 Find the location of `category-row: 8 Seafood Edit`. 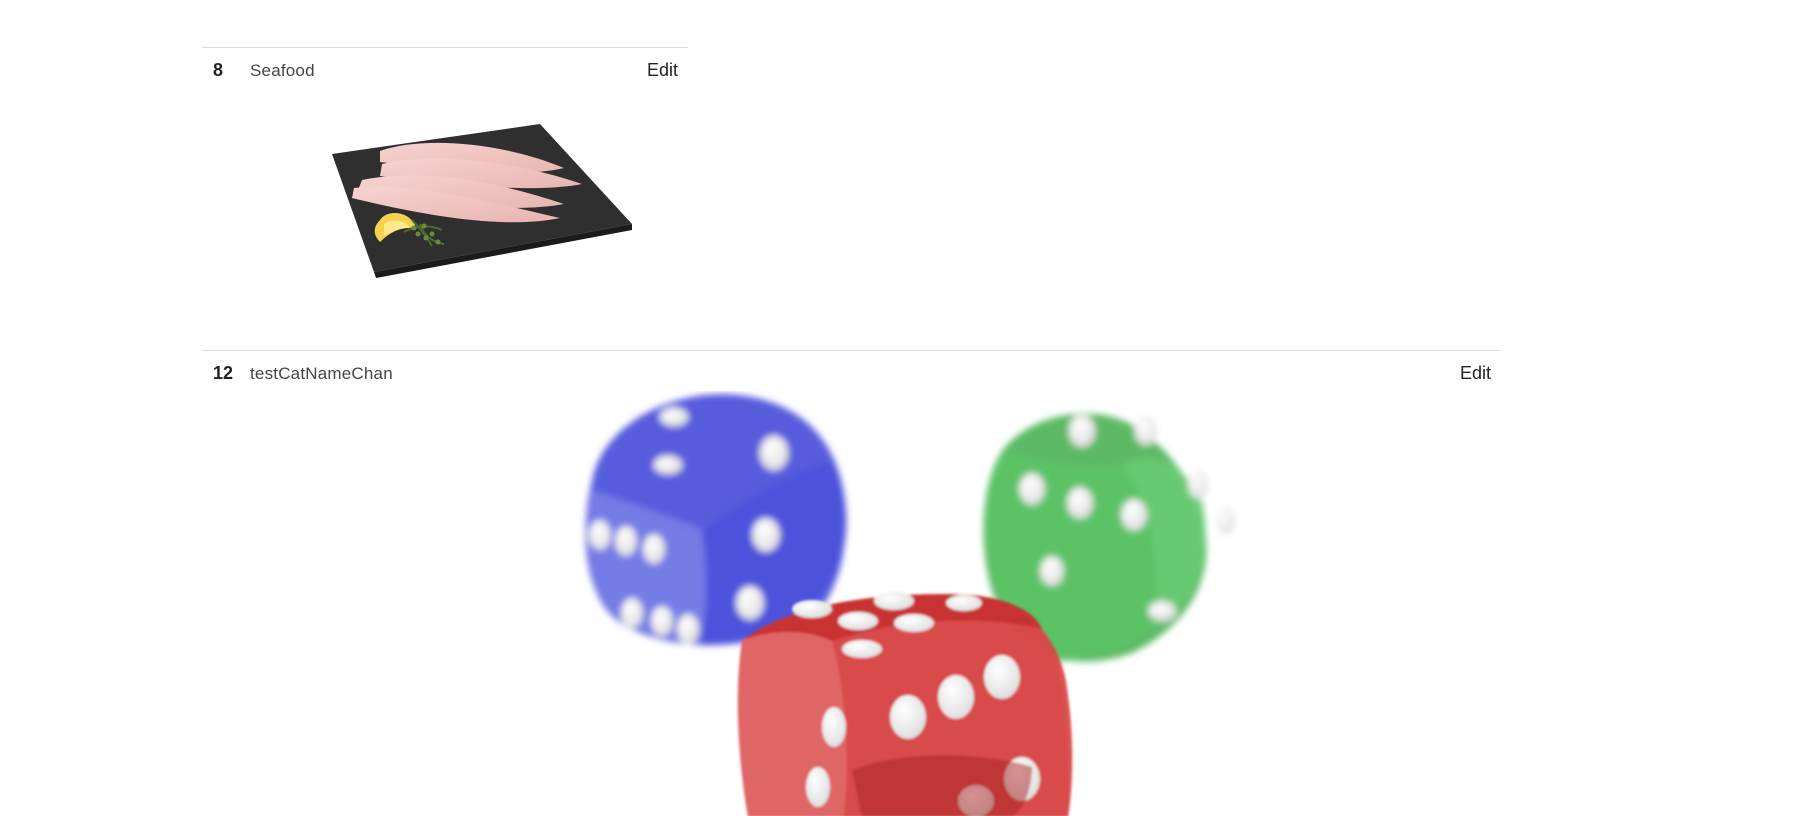

category-row: 8 Seafood Edit is located at coordinates (445, 197).